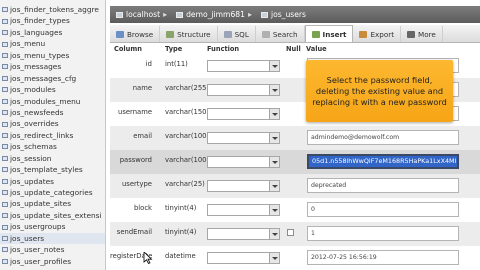 Image resolution: width=480 pixels, height=270 pixels. Describe the element at coordinates (136, 184) in the screenshot. I see `field-name: usertype` at that location.